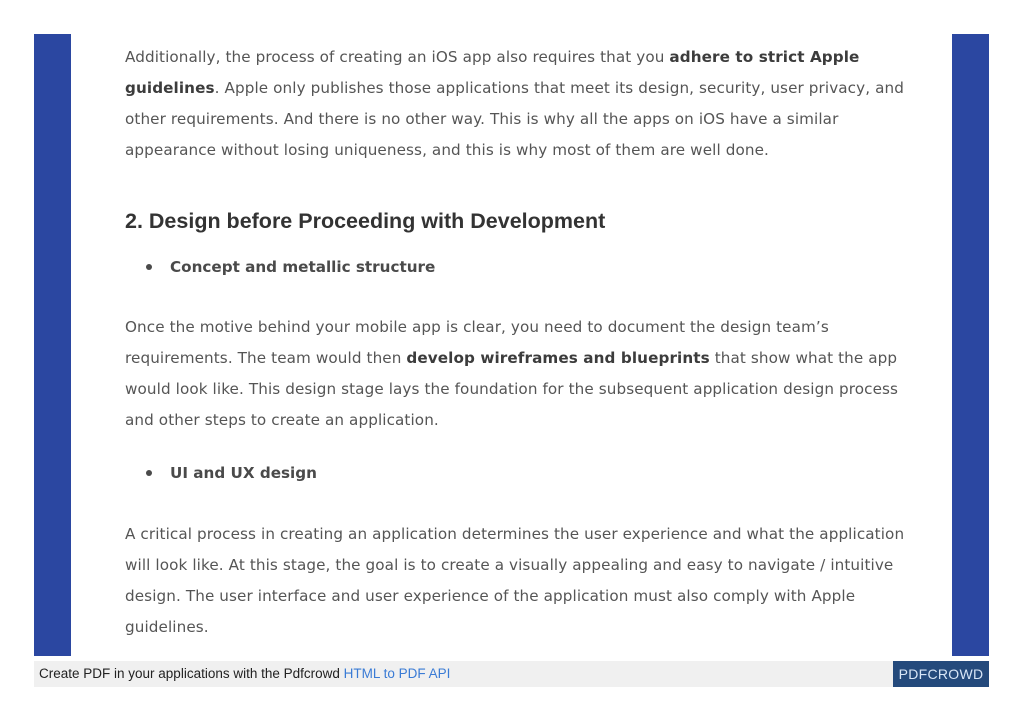  Describe the element at coordinates (303, 267) in the screenshot. I see `bullet-label: Concept and metallic structure` at that location.